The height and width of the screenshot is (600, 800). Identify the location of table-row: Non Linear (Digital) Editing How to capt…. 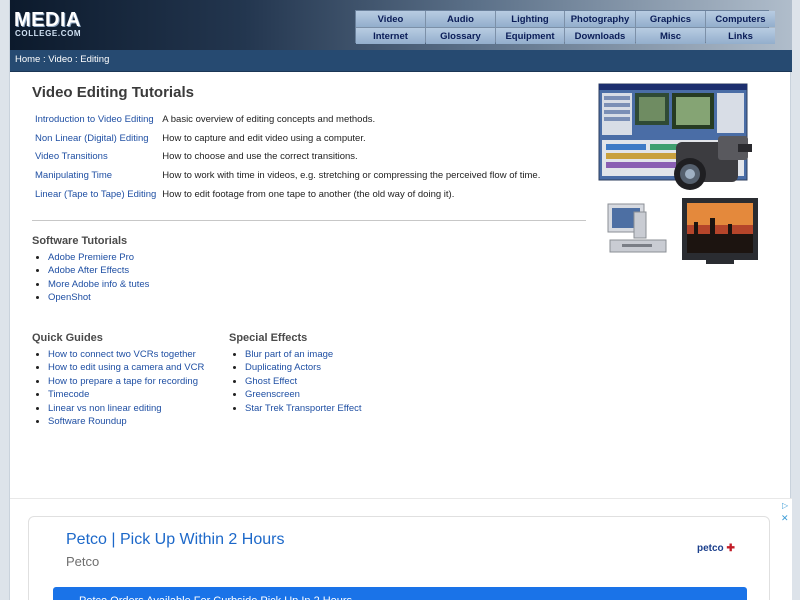
(287, 138).